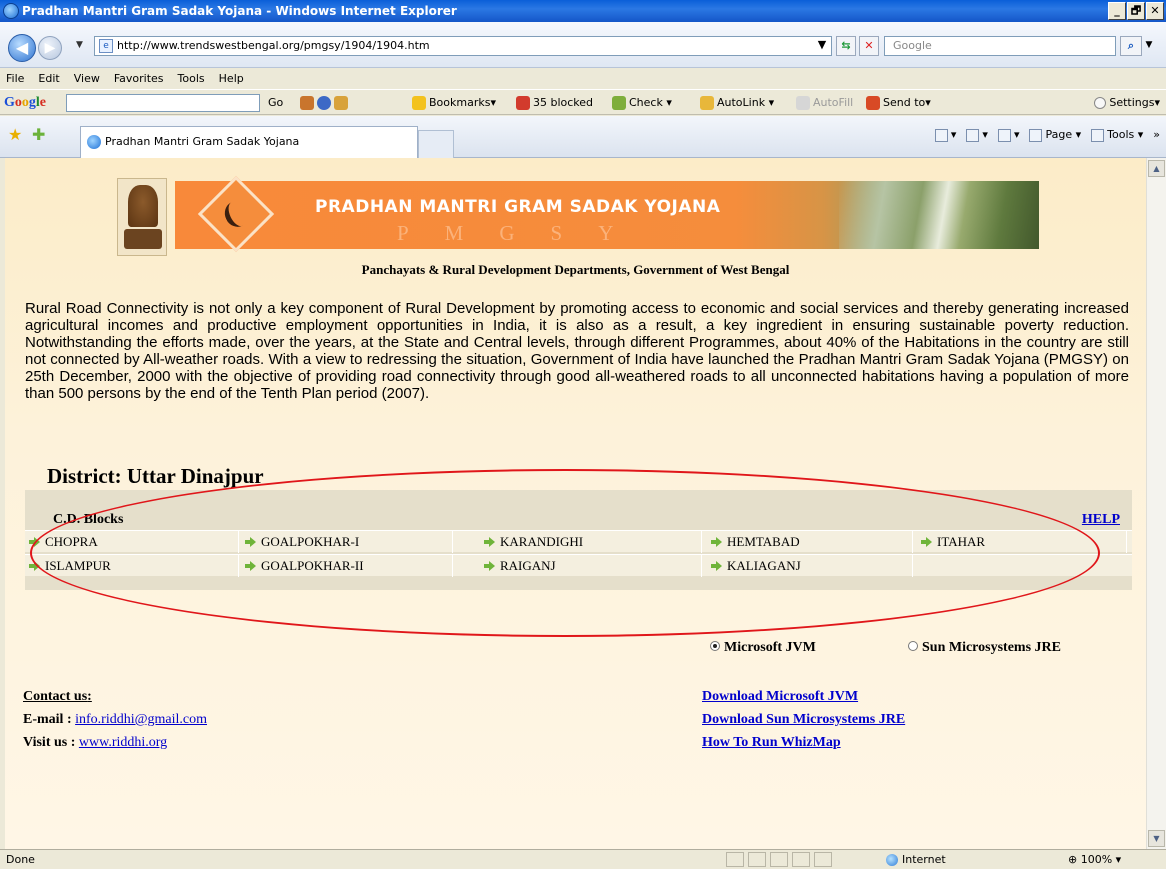  What do you see at coordinates (973, 135) in the screenshot?
I see `feeds-icon` at bounding box center [973, 135].